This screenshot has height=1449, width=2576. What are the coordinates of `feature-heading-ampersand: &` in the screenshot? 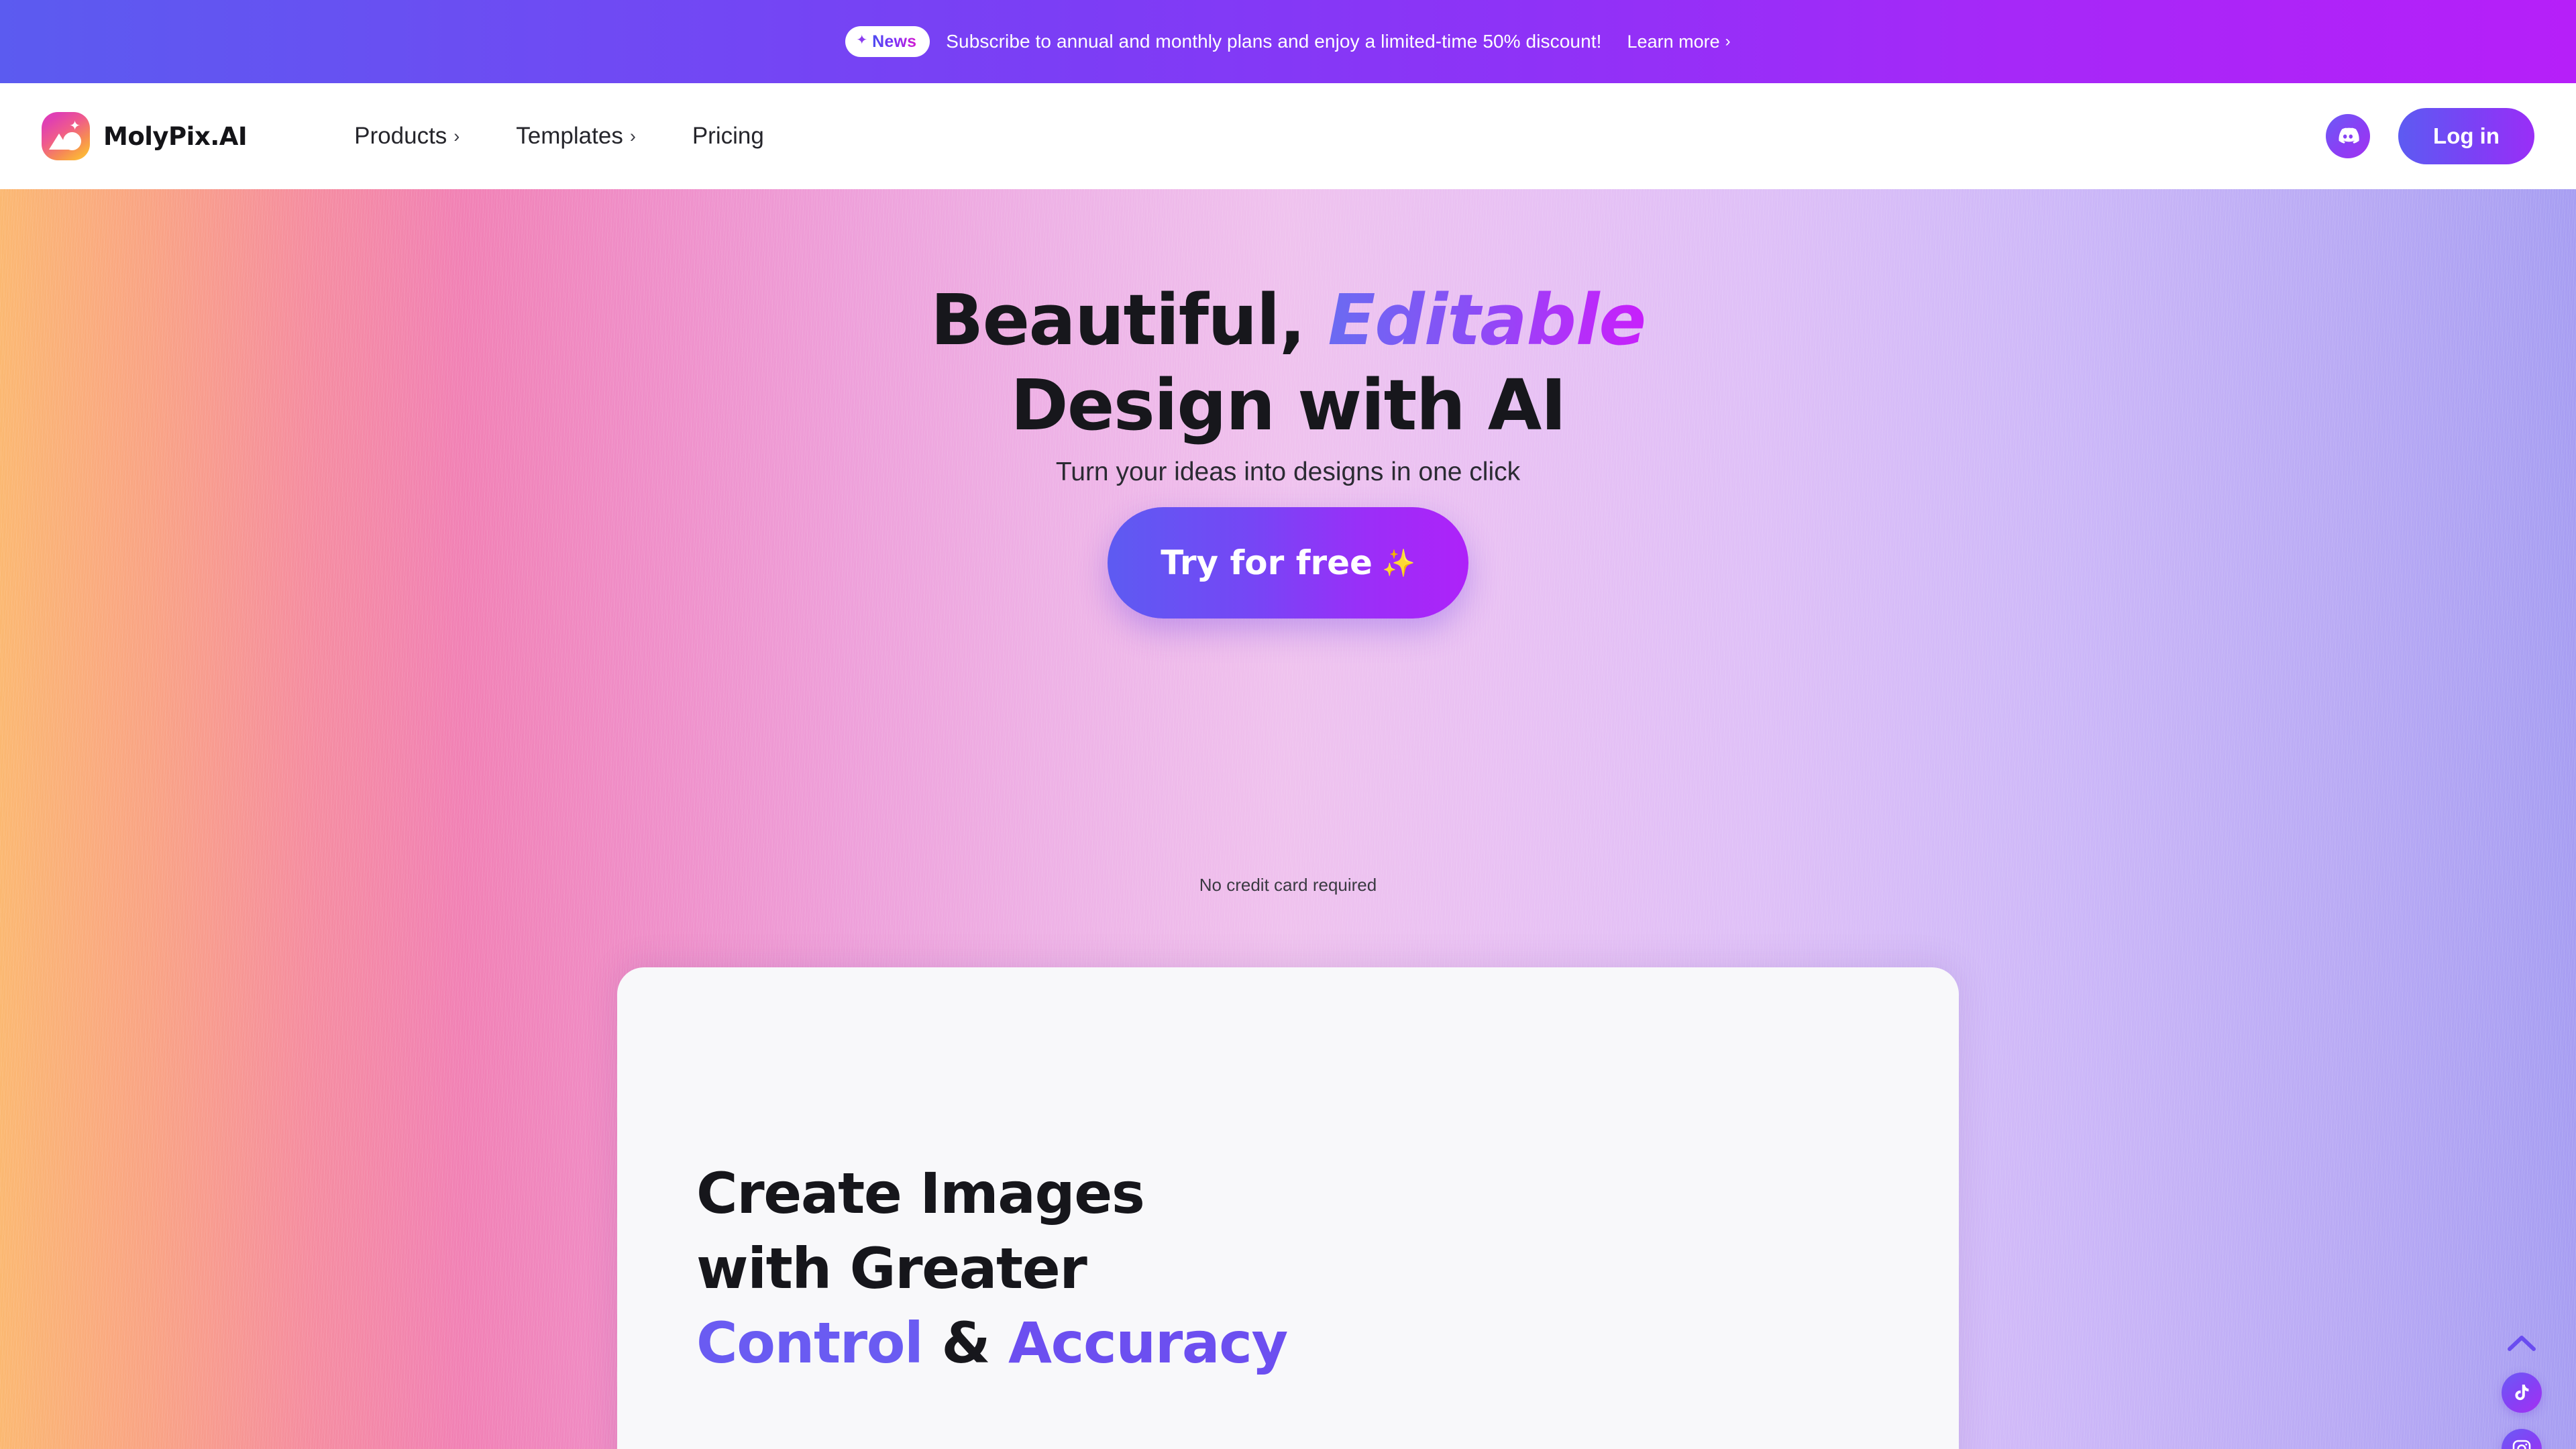 It's located at (965, 1343).